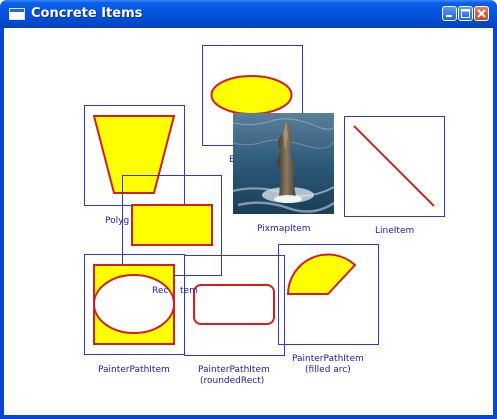  I want to click on sea-stack-photo, so click(283, 163).